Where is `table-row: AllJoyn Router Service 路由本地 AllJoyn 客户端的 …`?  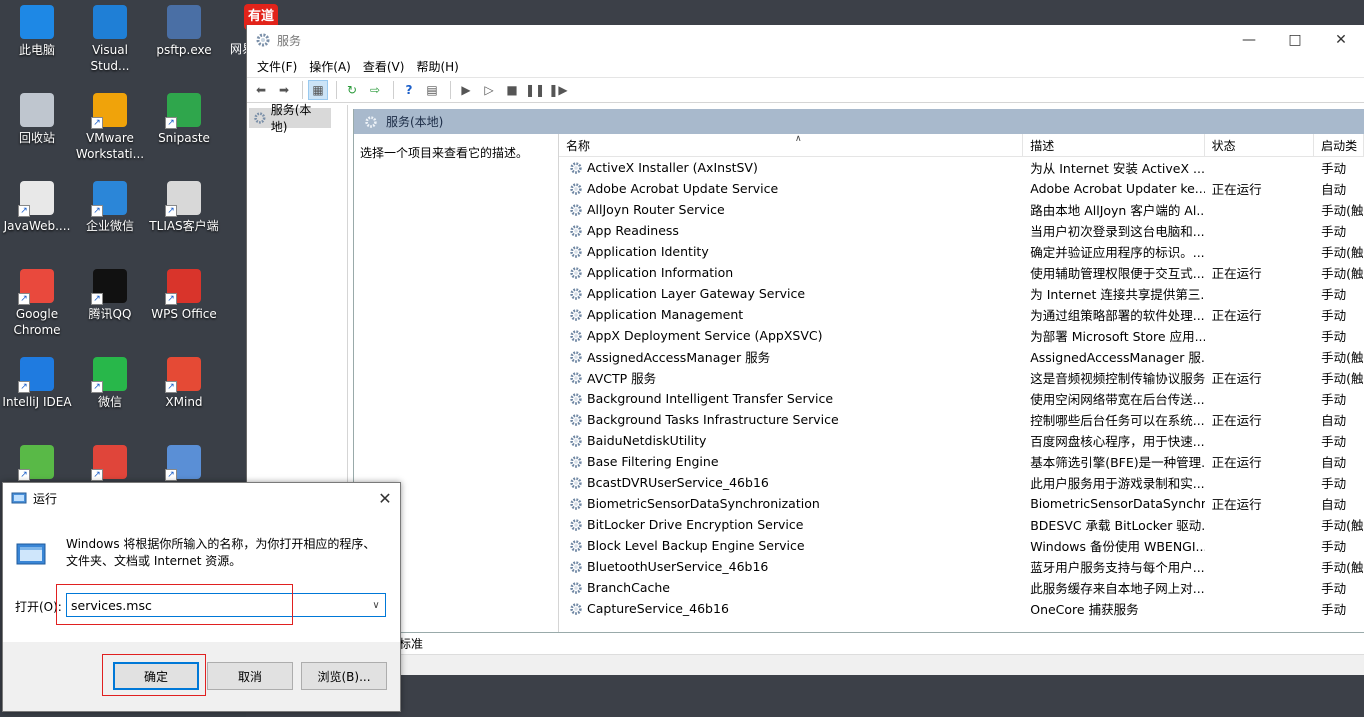 table-row: AllJoyn Router Service 路由本地 AllJoyn 客户端的 … is located at coordinates (961, 209).